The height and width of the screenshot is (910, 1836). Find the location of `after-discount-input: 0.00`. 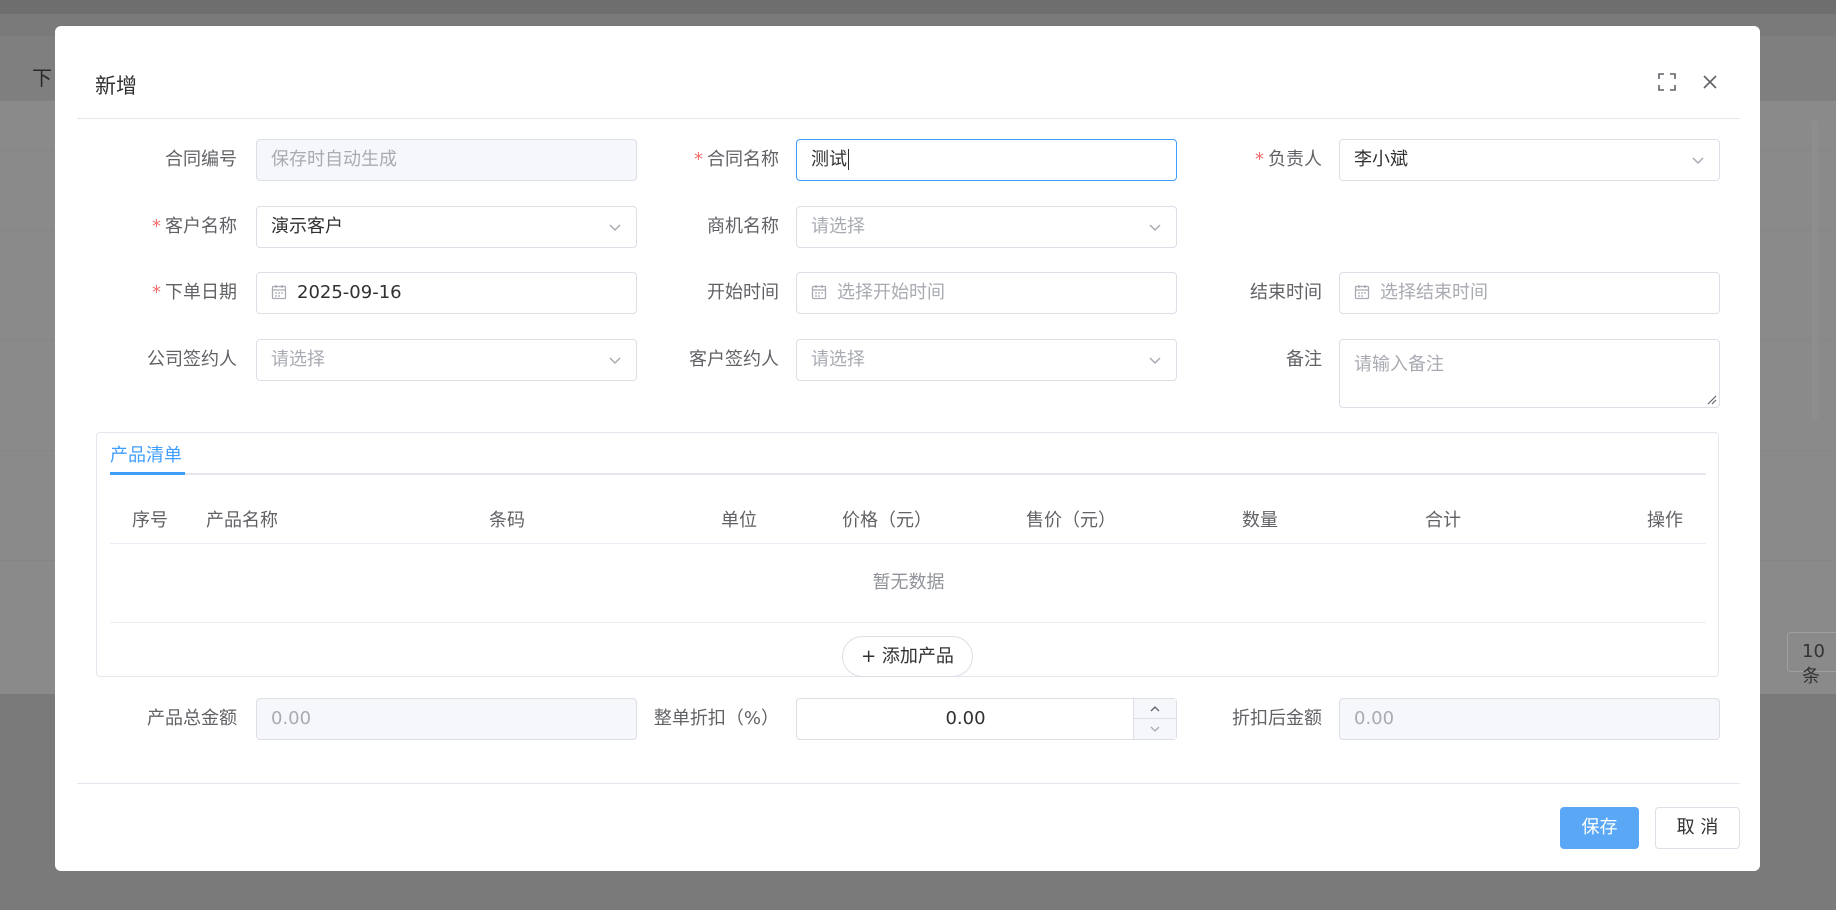

after-discount-input: 0.00 is located at coordinates (1529, 719).